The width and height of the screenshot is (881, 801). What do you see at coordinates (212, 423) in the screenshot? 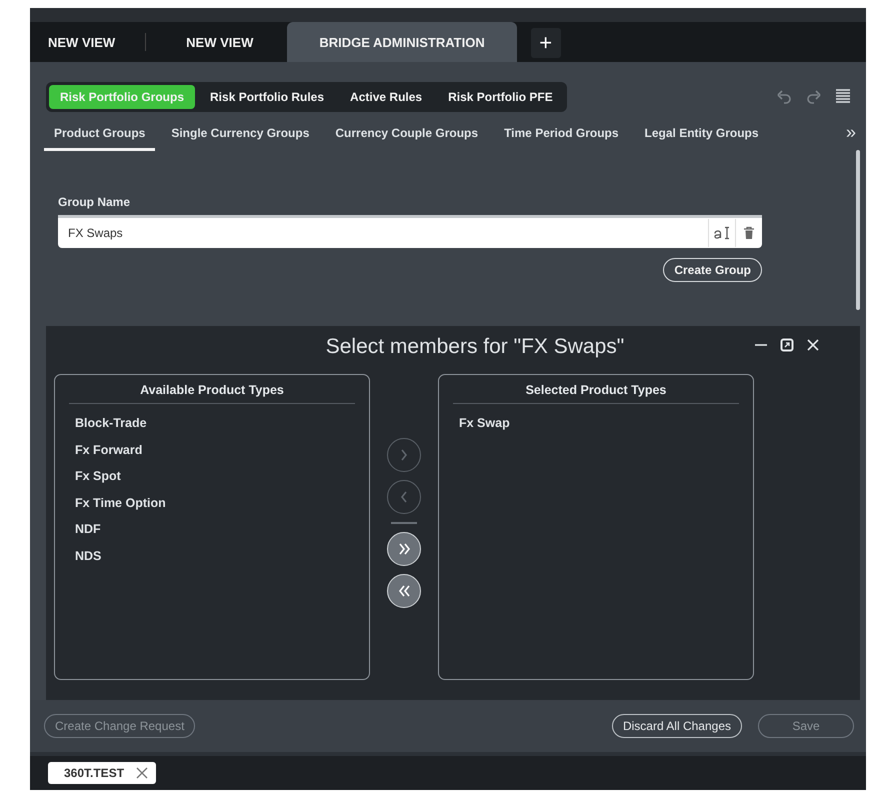
I see `list-item: Block-Trade` at bounding box center [212, 423].